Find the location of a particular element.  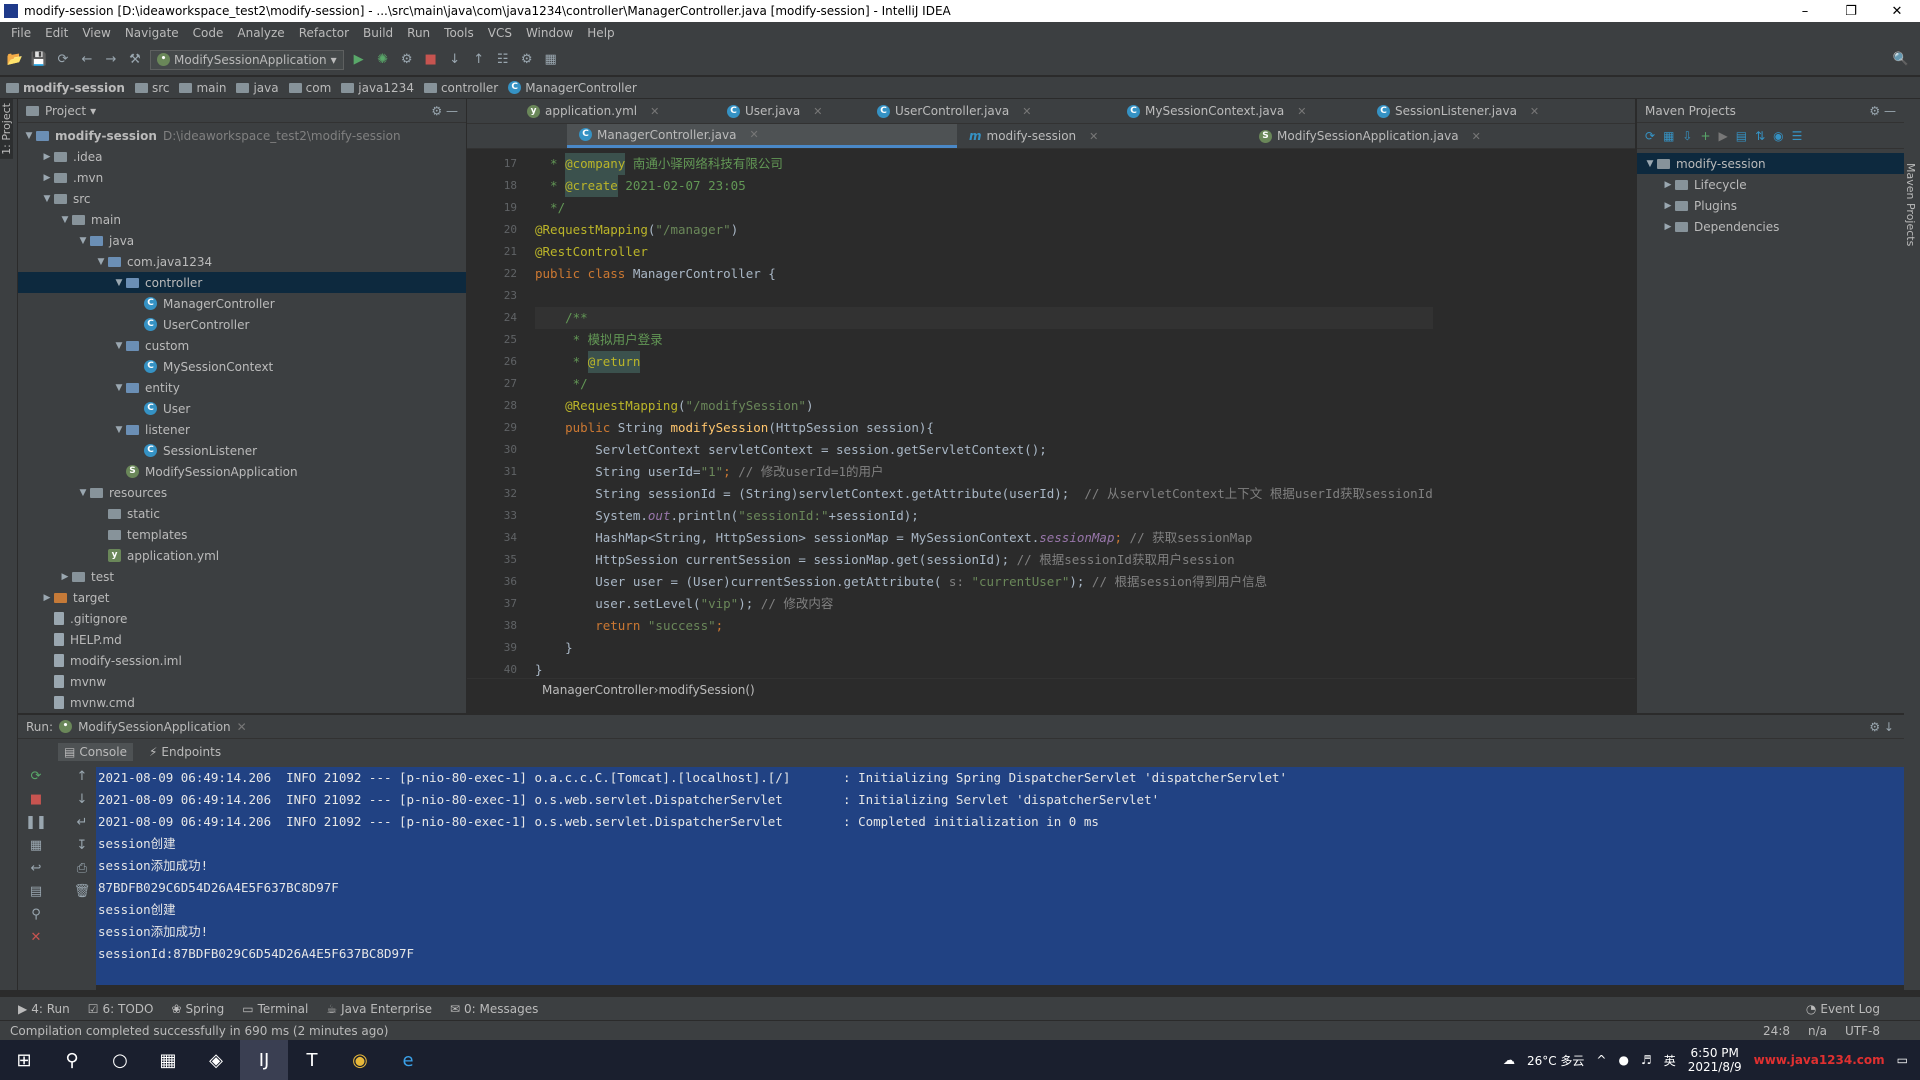

maven-node: ▶ Dependencies is located at coordinates (1770, 226).